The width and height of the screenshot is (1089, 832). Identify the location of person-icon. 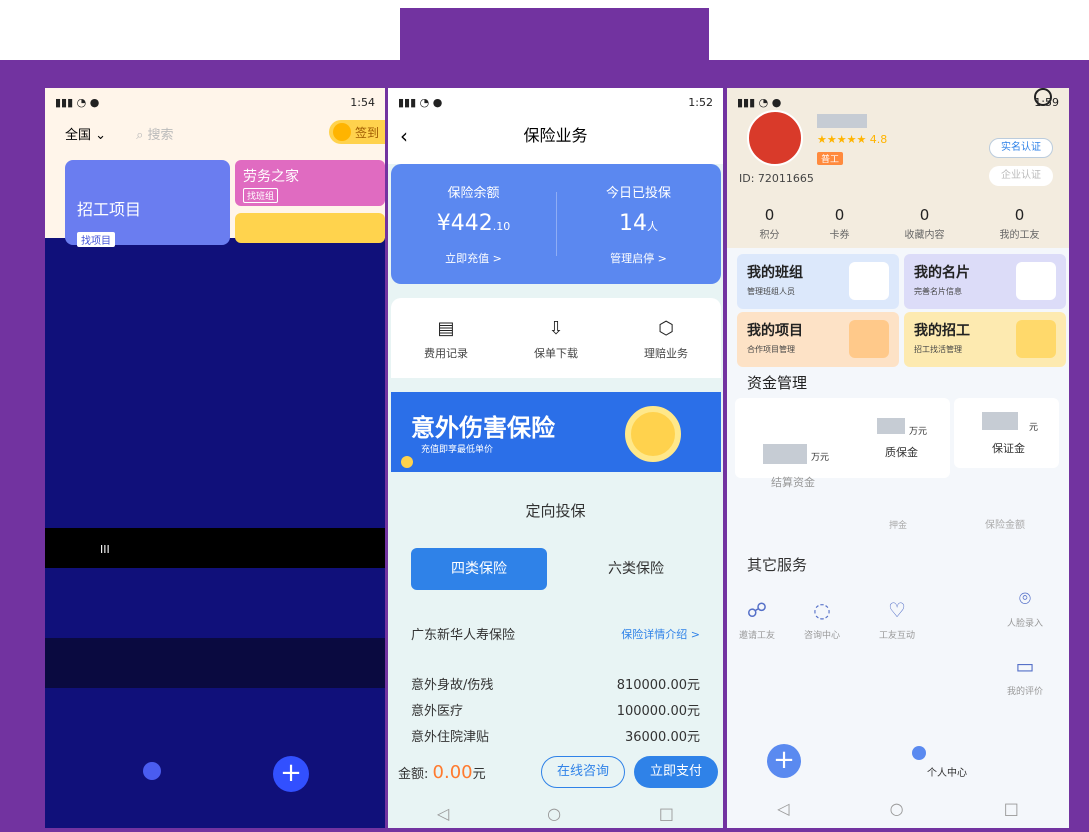
(1036, 281).